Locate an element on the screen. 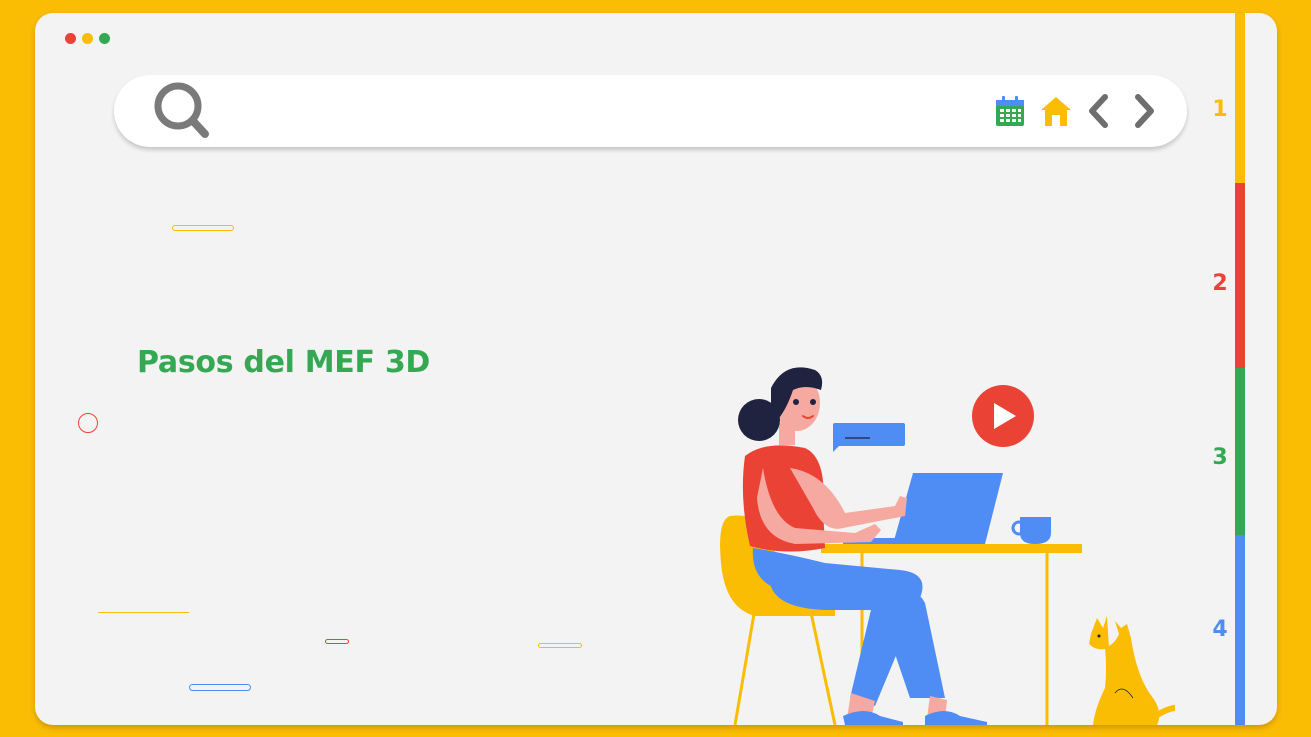  home-icon is located at coordinates (1056, 111).